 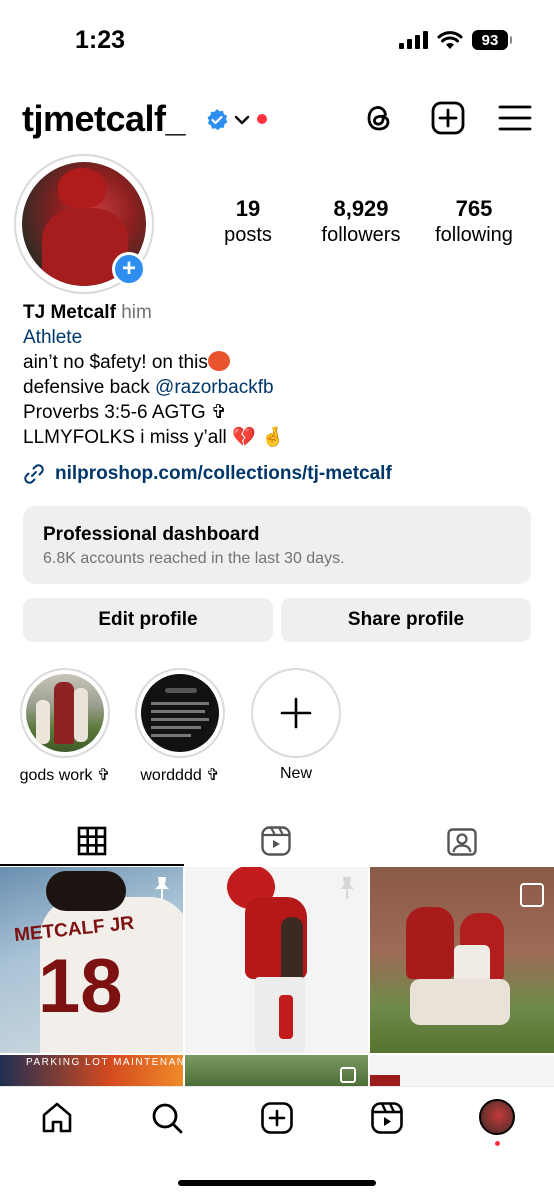 I want to click on hair-shape, so click(x=86, y=891).